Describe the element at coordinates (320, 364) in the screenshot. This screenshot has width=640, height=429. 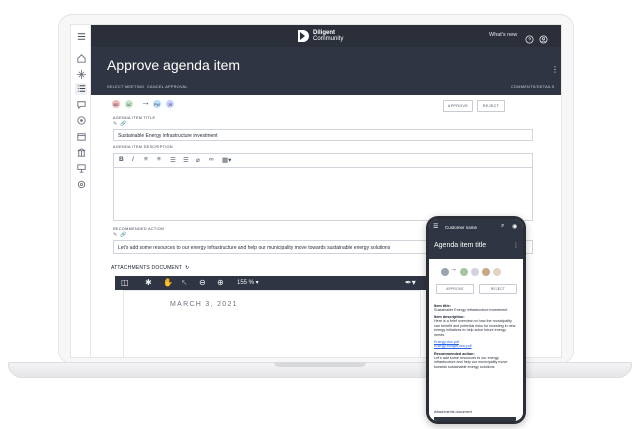
I see `laptop-notch` at that location.